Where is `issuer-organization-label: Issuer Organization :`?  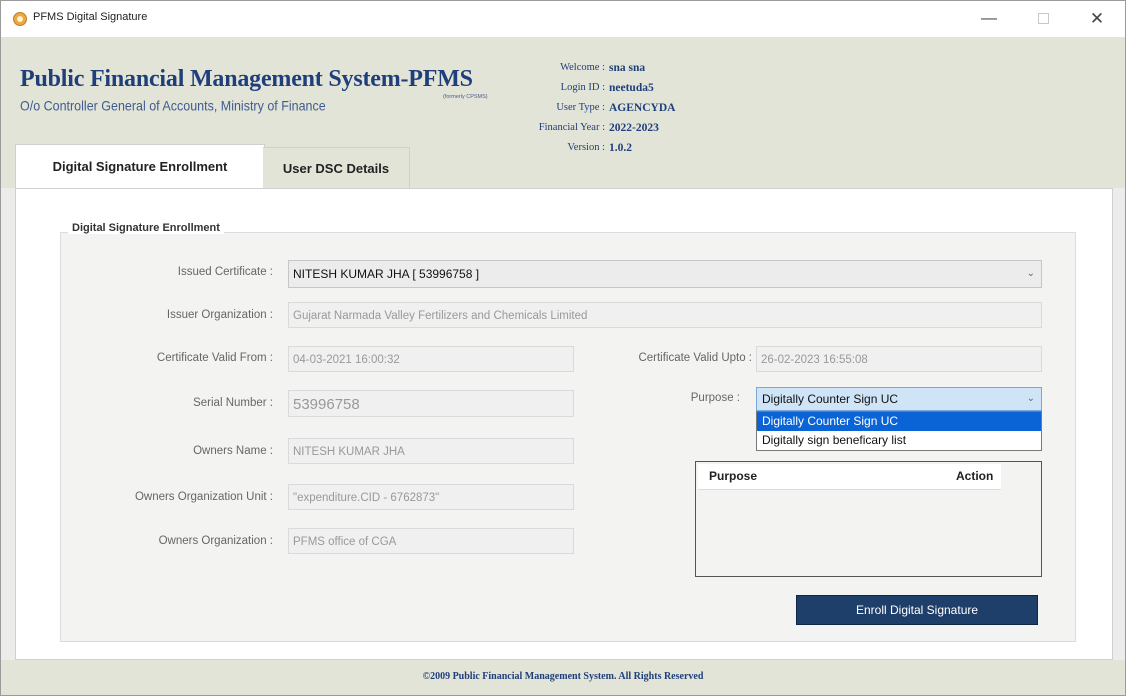
issuer-organization-label: Issuer Organization : is located at coordinates (219, 315).